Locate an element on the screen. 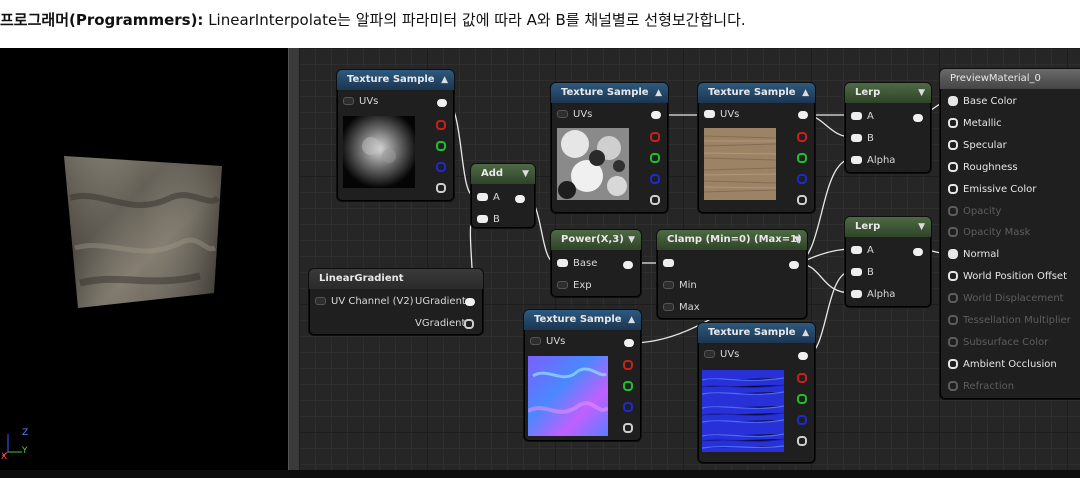 The image size is (1080, 478). material-pin-row: Specular is located at coordinates (977, 145).